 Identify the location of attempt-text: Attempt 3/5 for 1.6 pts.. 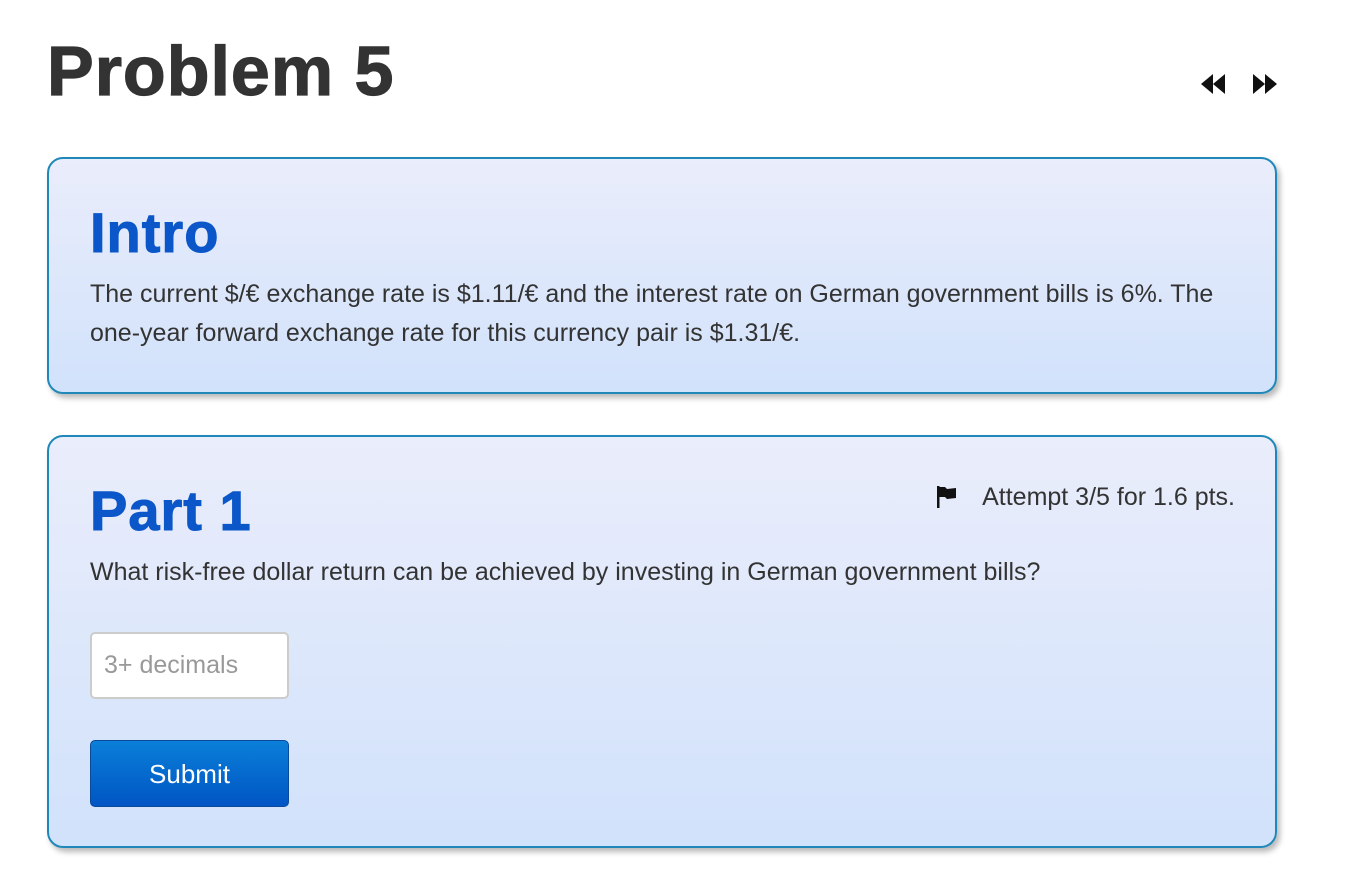
(1108, 497).